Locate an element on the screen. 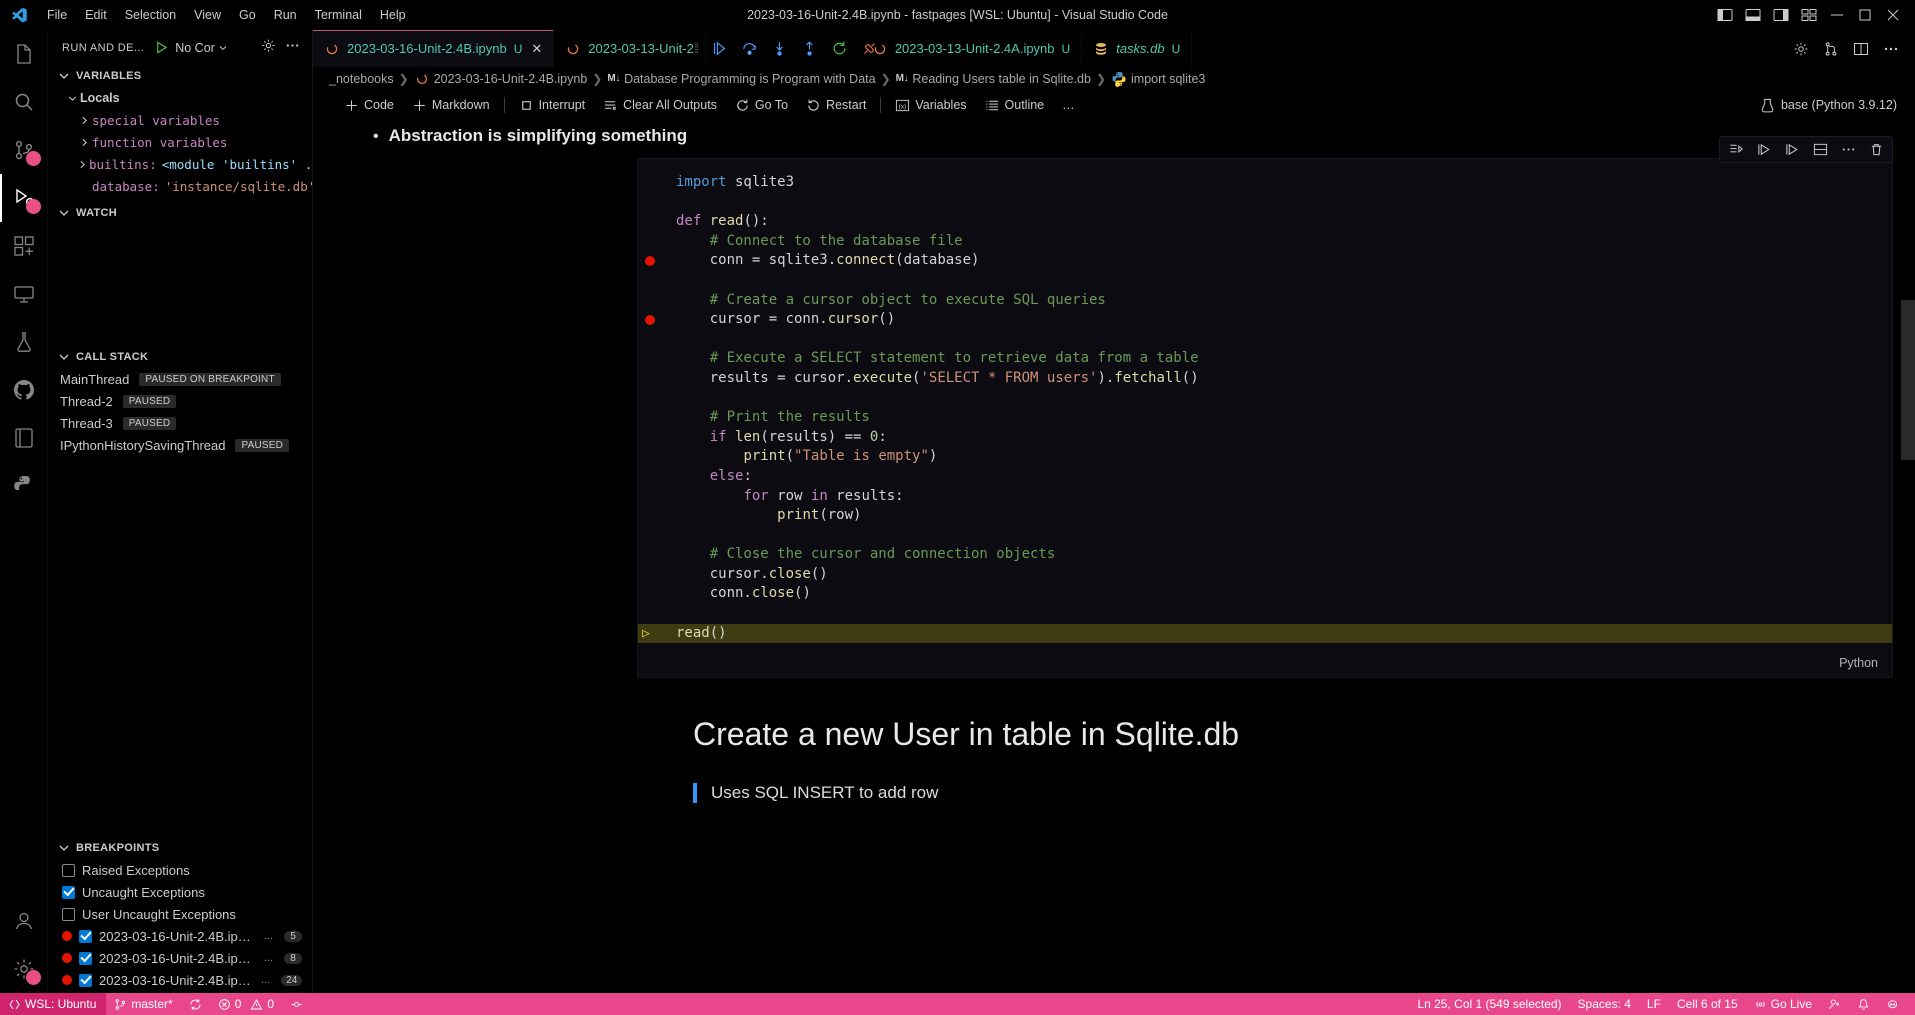  call-stack-pane-header: CALL STACK is located at coordinates (180, 357).